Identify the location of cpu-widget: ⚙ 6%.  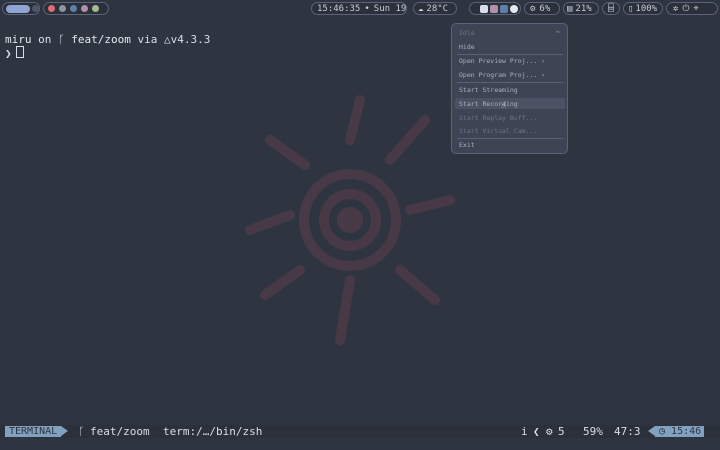
(542, 8).